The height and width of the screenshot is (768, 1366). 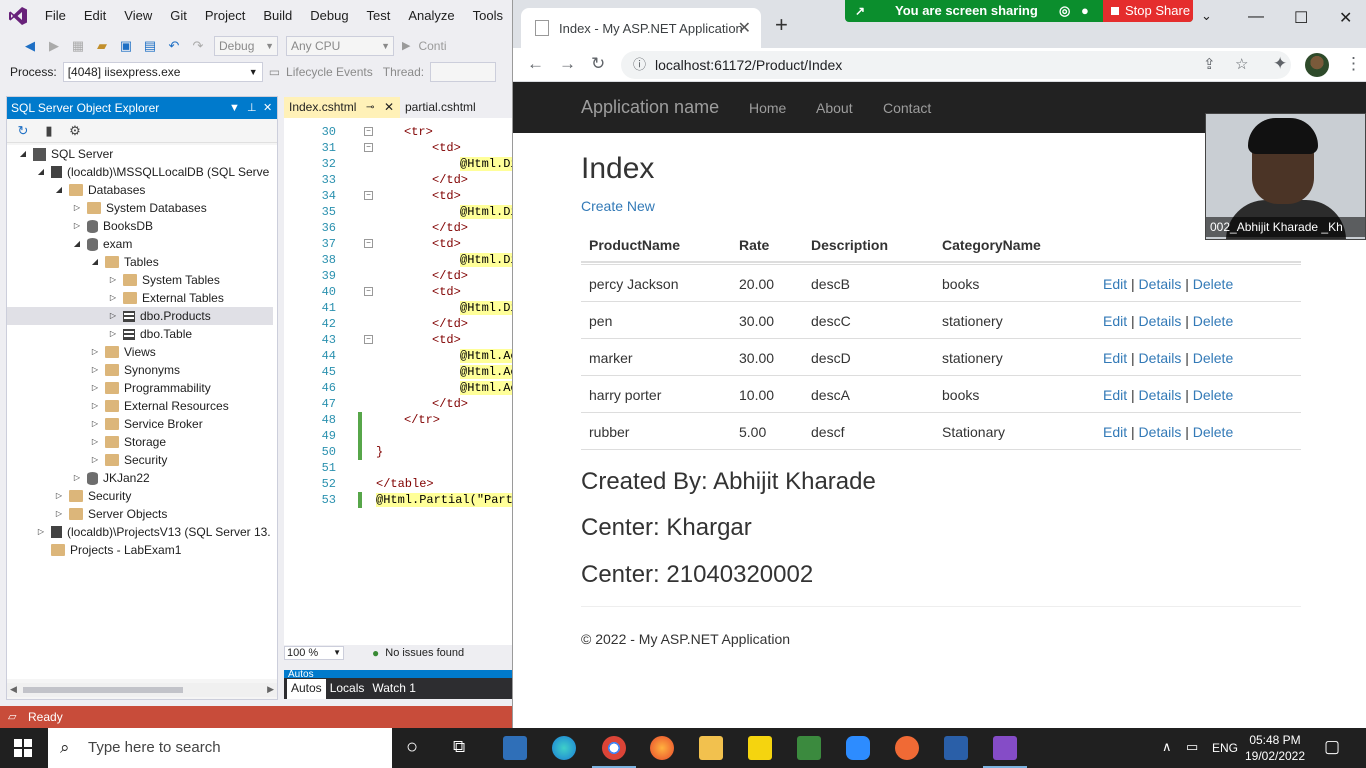 I want to click on code-line: 46 @Html.Ac, so click(x=398, y=388).